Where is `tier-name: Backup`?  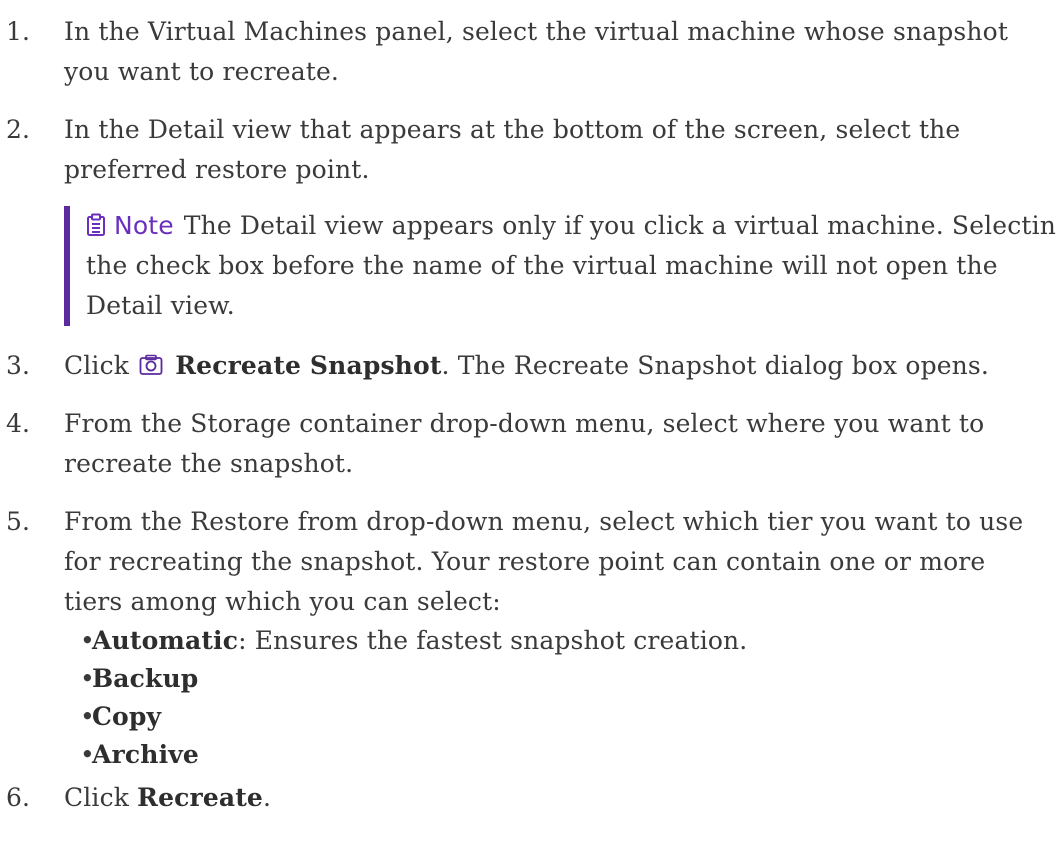 tier-name: Backup is located at coordinates (145, 678).